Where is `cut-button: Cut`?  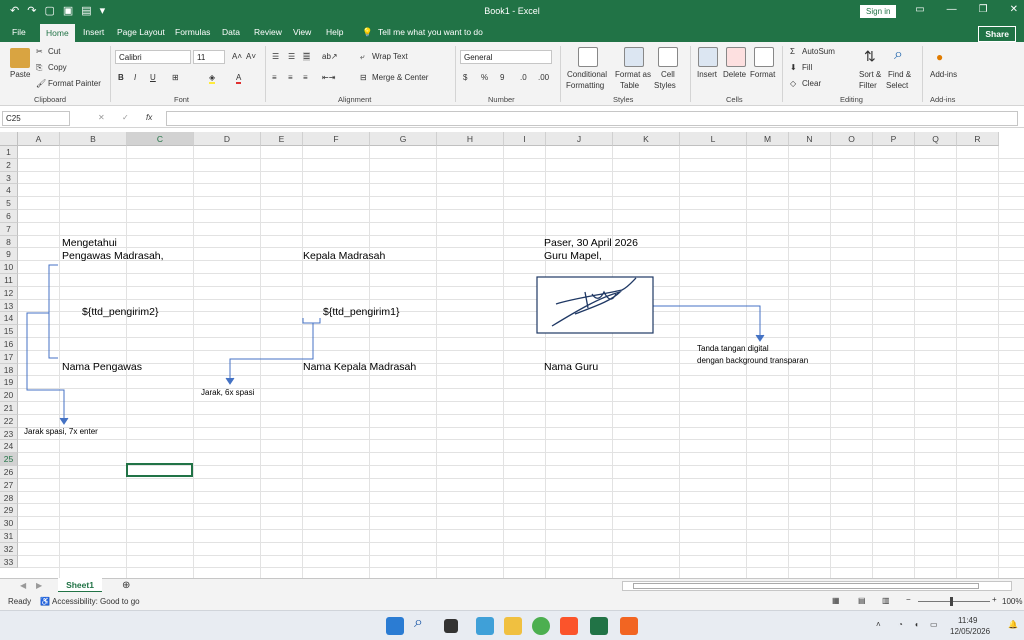 cut-button: Cut is located at coordinates (54, 51).